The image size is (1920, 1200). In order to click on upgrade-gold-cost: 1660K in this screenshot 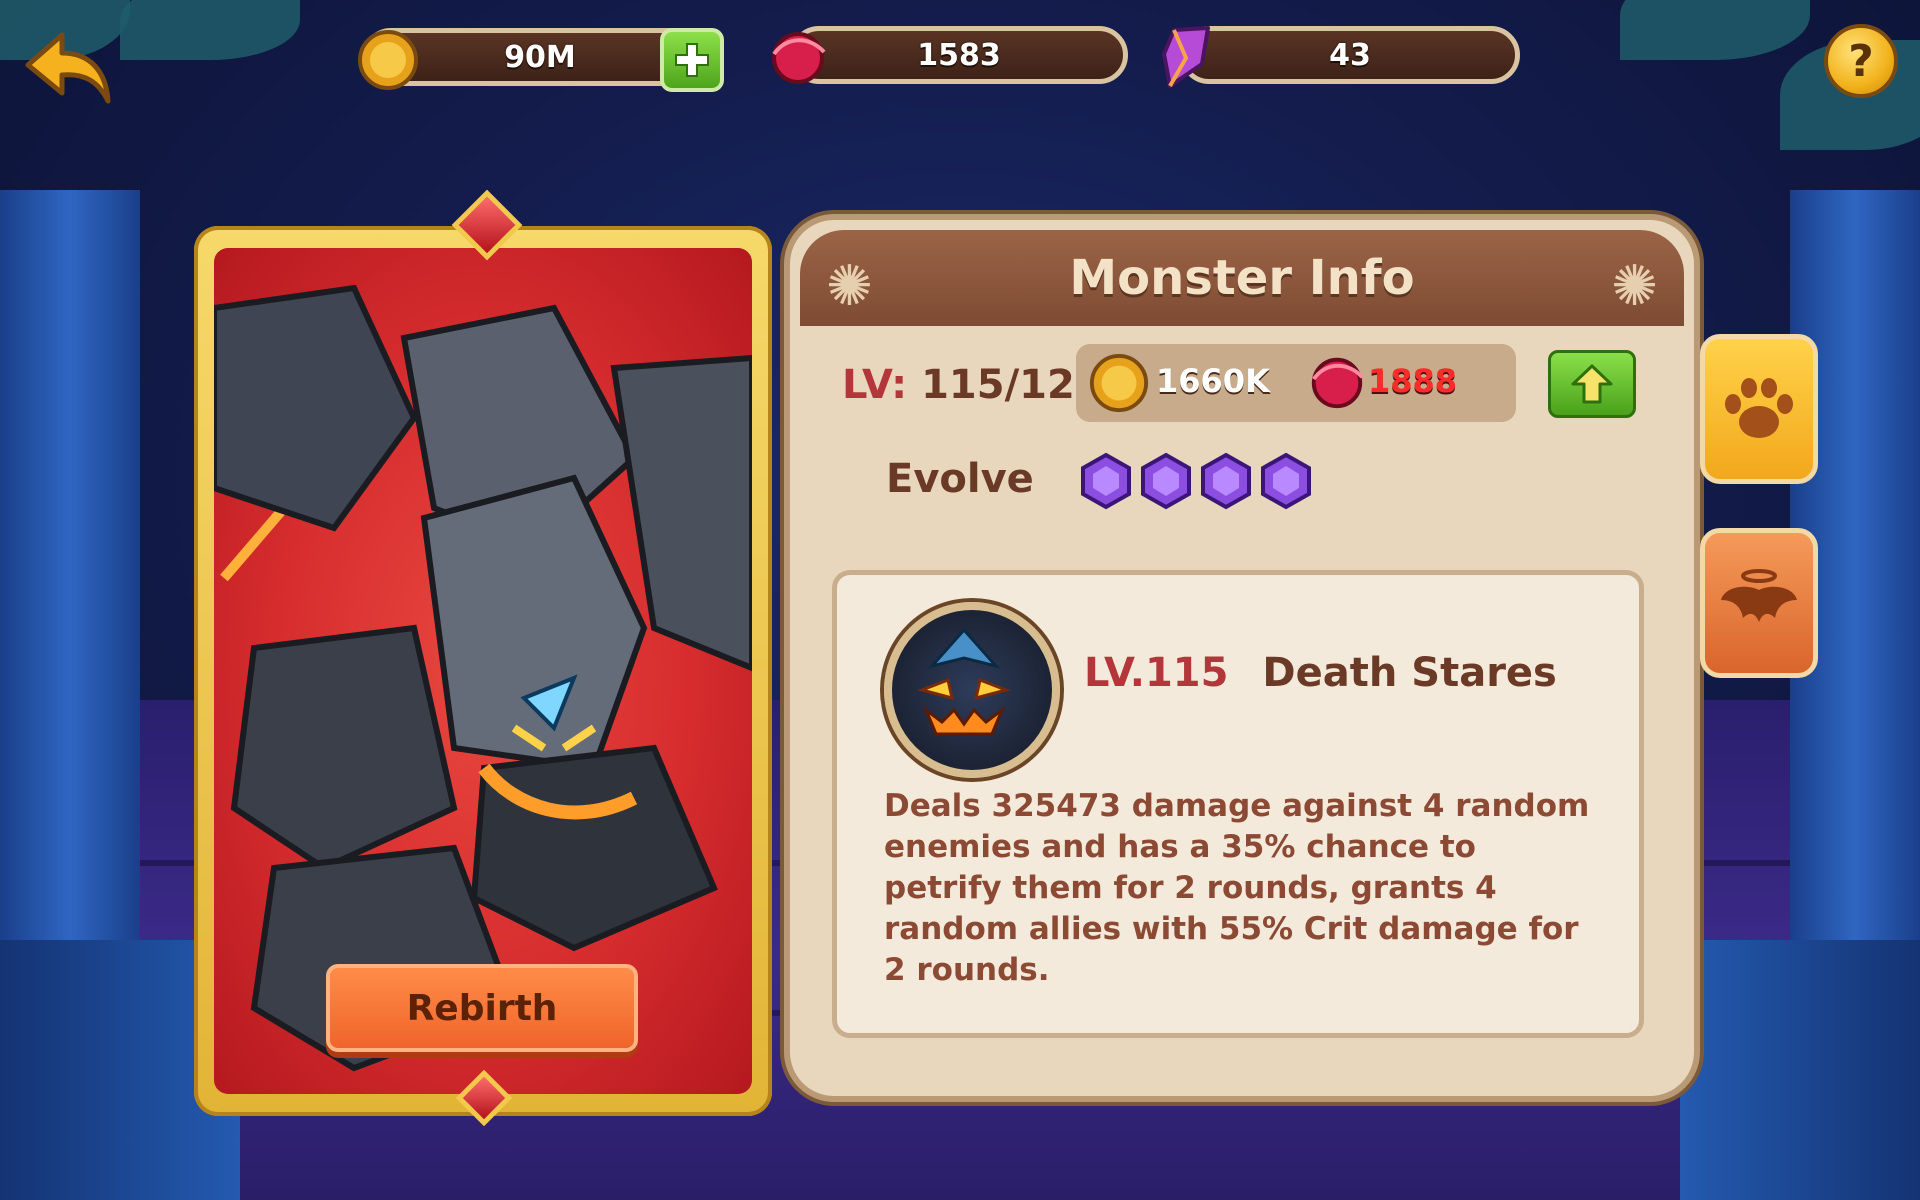, I will do `click(1213, 381)`.